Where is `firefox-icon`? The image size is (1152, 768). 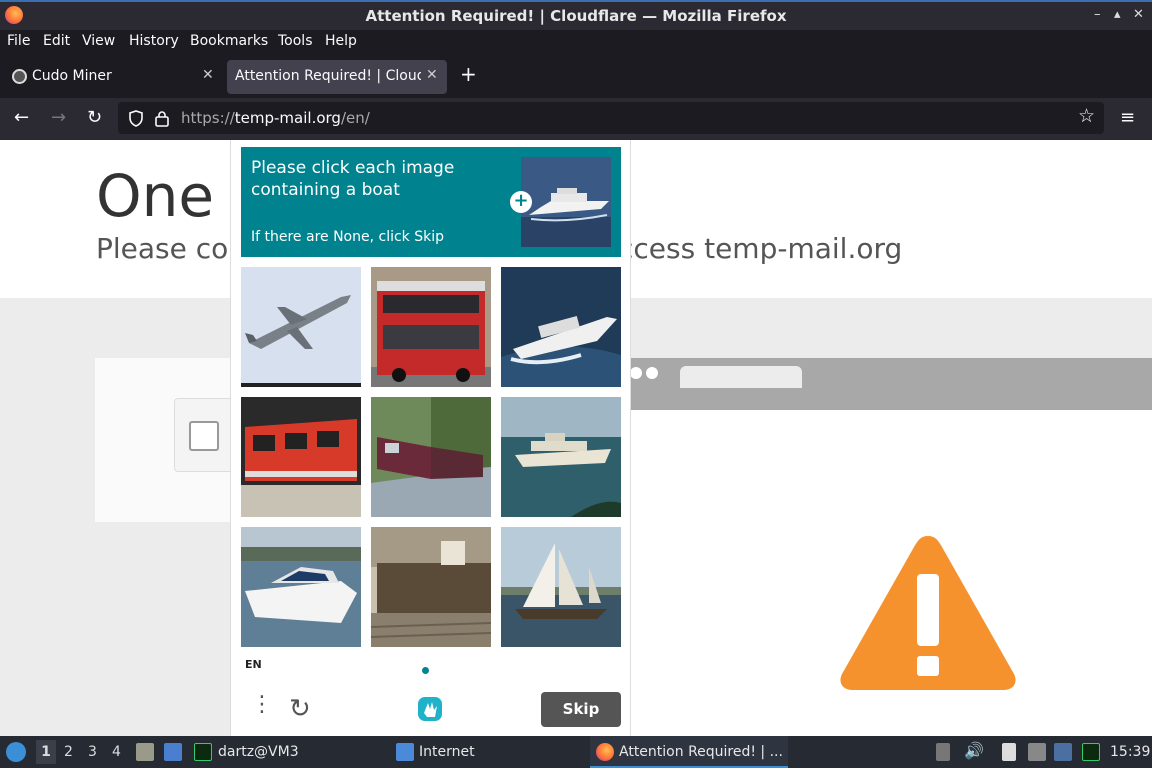
firefox-icon is located at coordinates (605, 752).